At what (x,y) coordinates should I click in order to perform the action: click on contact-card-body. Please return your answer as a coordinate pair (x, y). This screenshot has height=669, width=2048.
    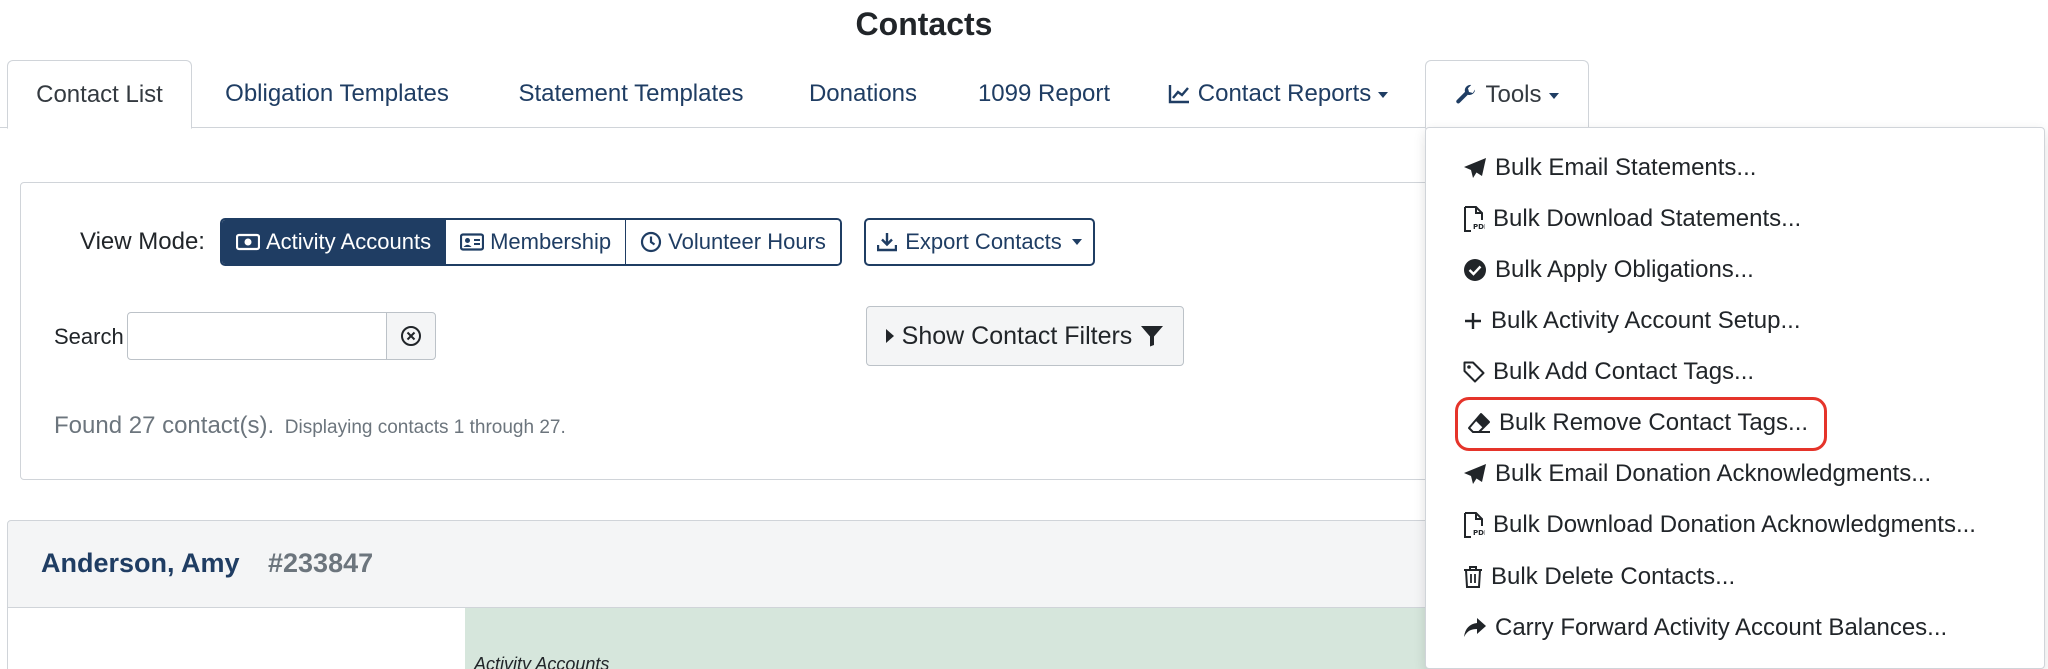
    Looking at the image, I should click on (236, 638).